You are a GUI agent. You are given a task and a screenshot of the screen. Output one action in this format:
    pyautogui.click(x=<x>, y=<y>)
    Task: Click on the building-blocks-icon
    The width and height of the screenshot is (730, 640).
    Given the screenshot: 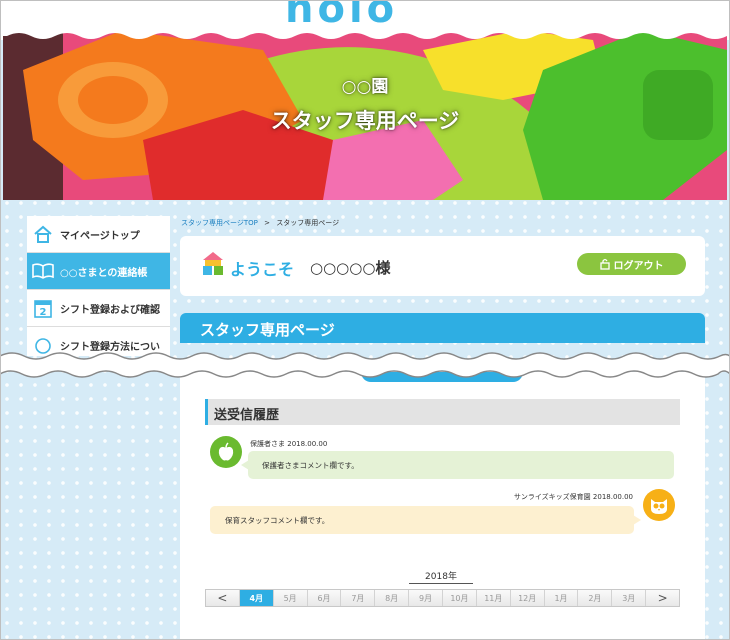 What is the action you would take?
    pyautogui.click(x=213, y=266)
    